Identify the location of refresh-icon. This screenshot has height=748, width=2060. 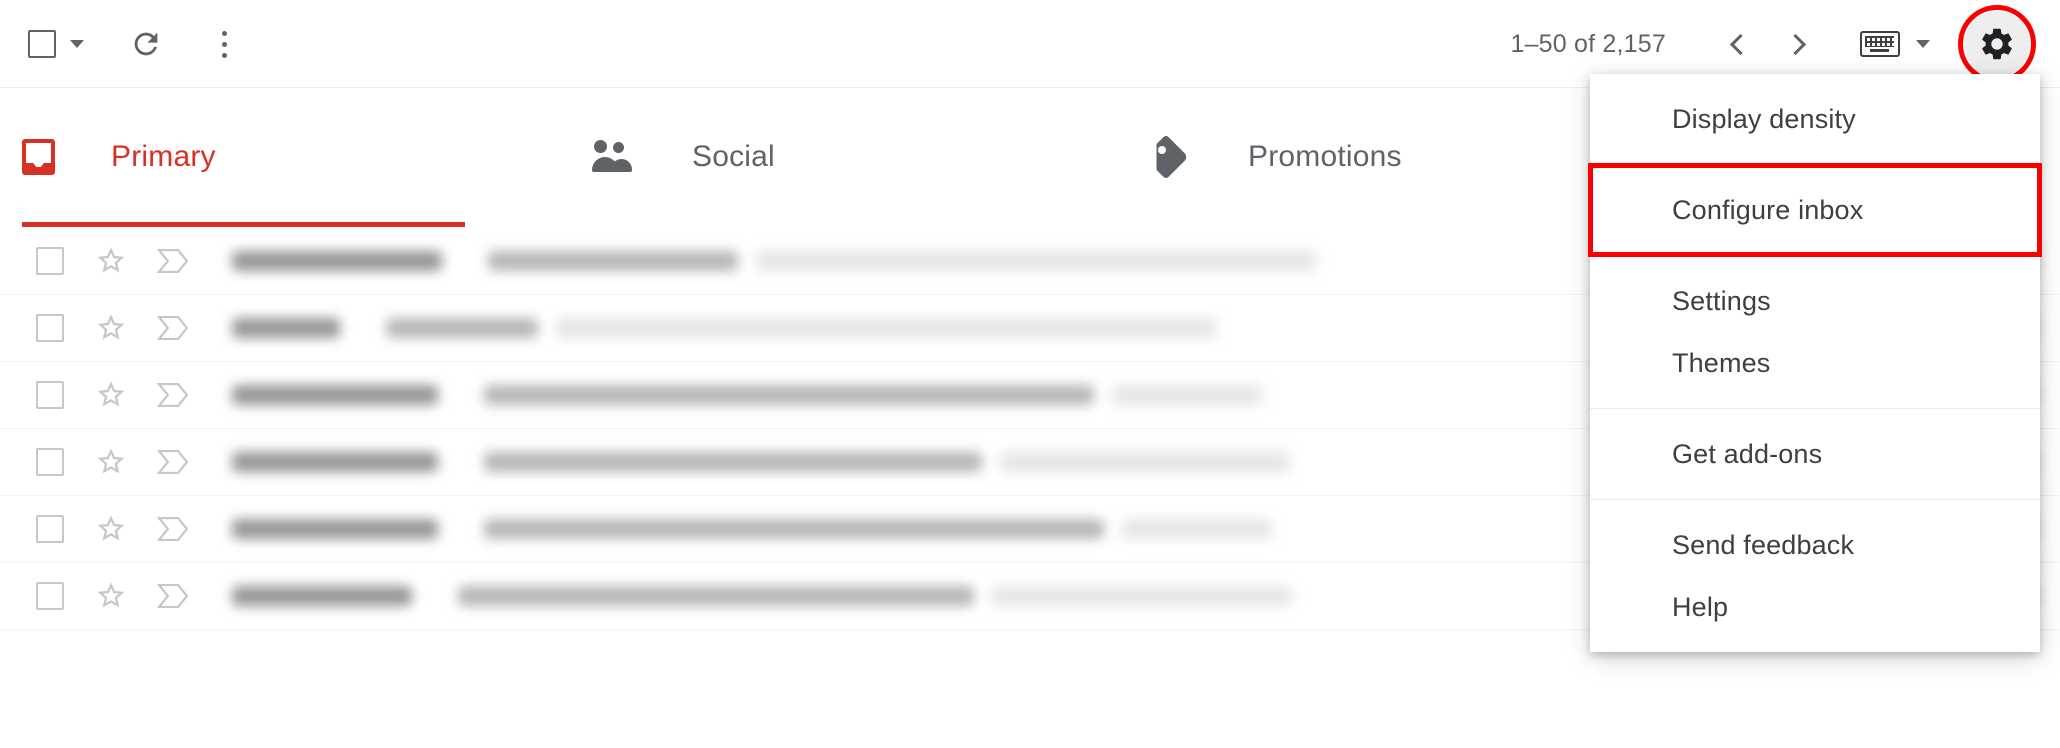
(146, 44).